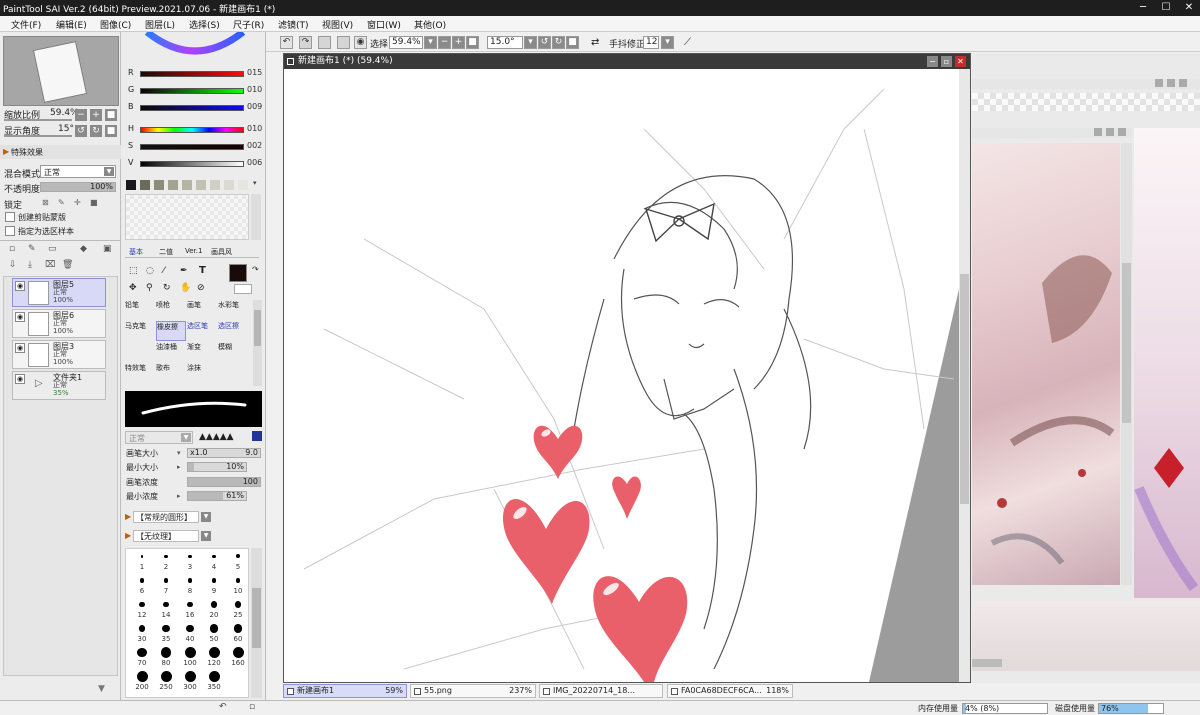 The image size is (1200, 715). I want to click on close-button: ✕, so click(1189, 8).